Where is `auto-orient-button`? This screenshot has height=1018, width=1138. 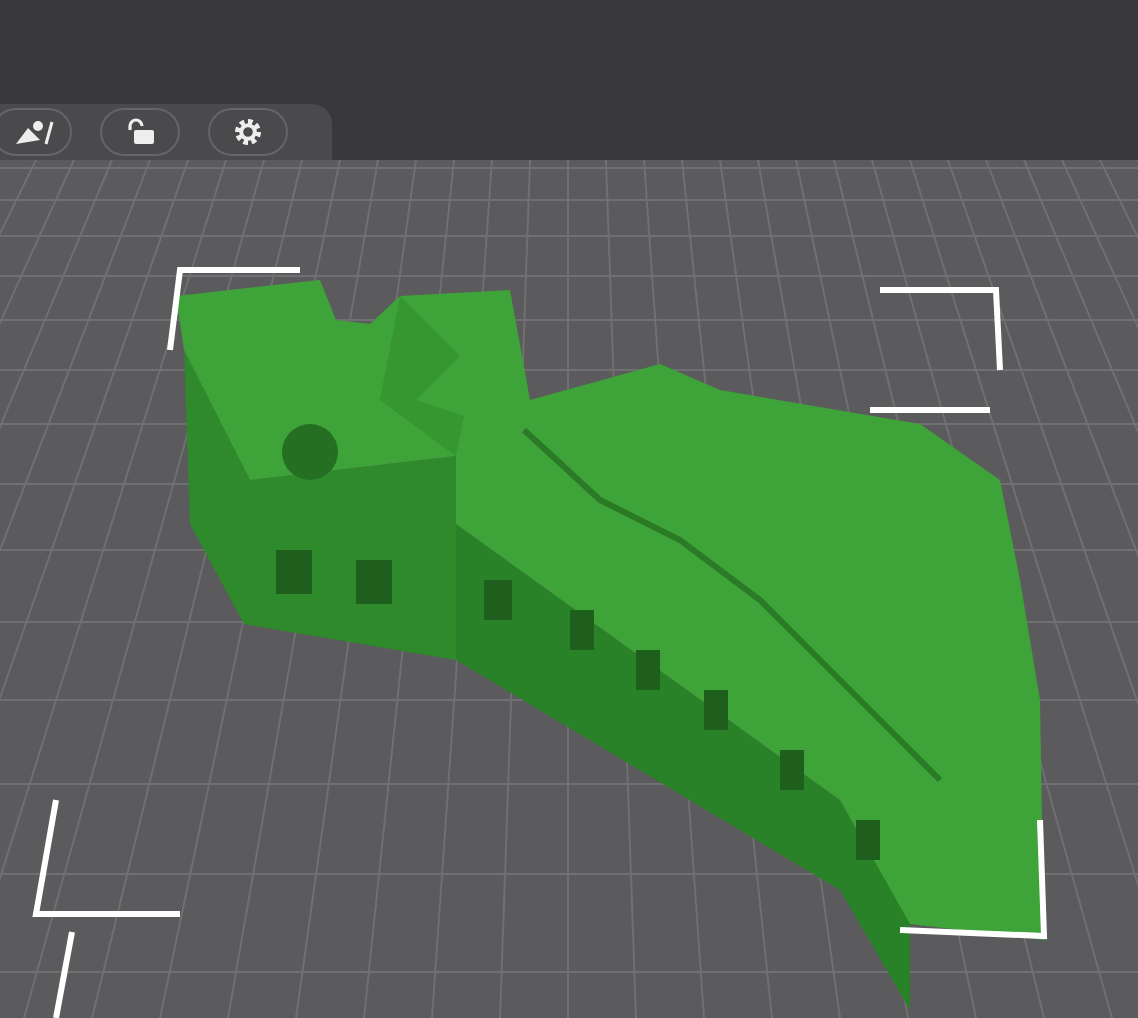
auto-orient-button is located at coordinates (36, 132).